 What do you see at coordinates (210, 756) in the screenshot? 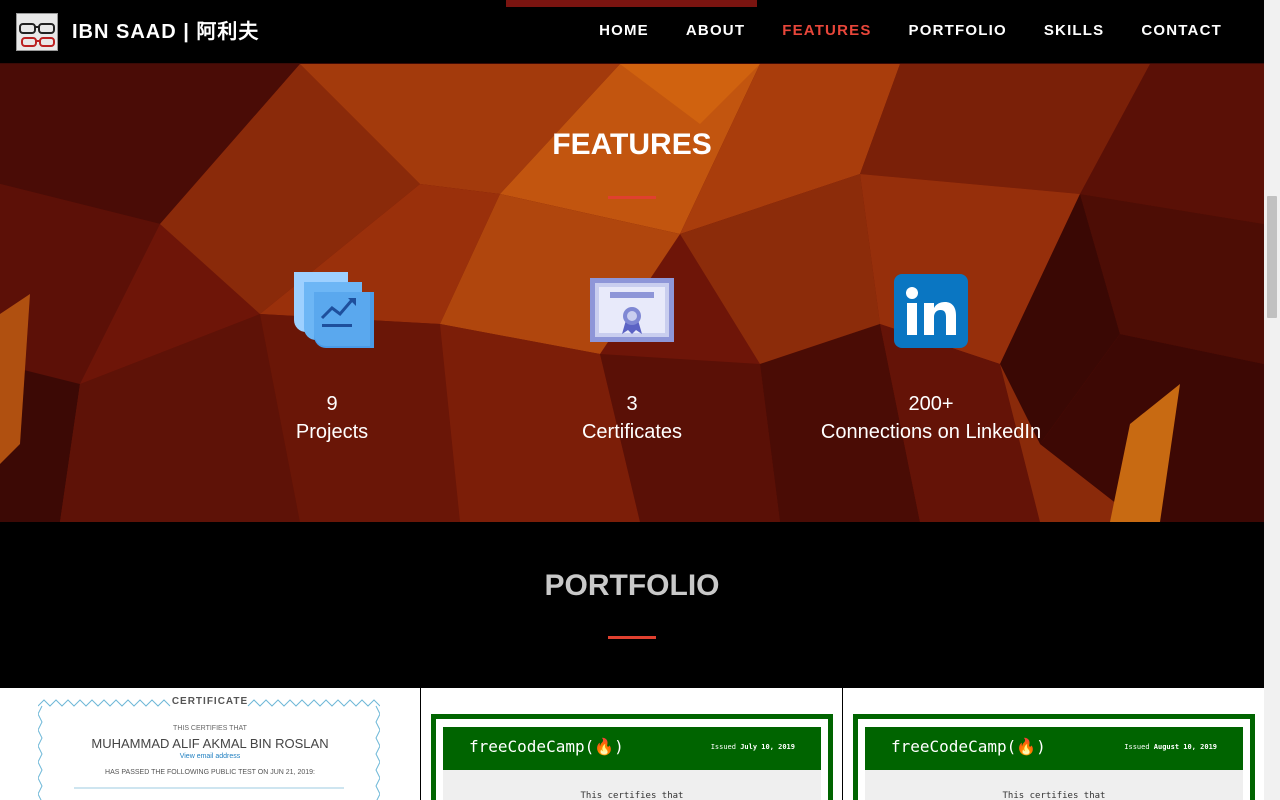
I see `cert1-email-link: View email address` at bounding box center [210, 756].